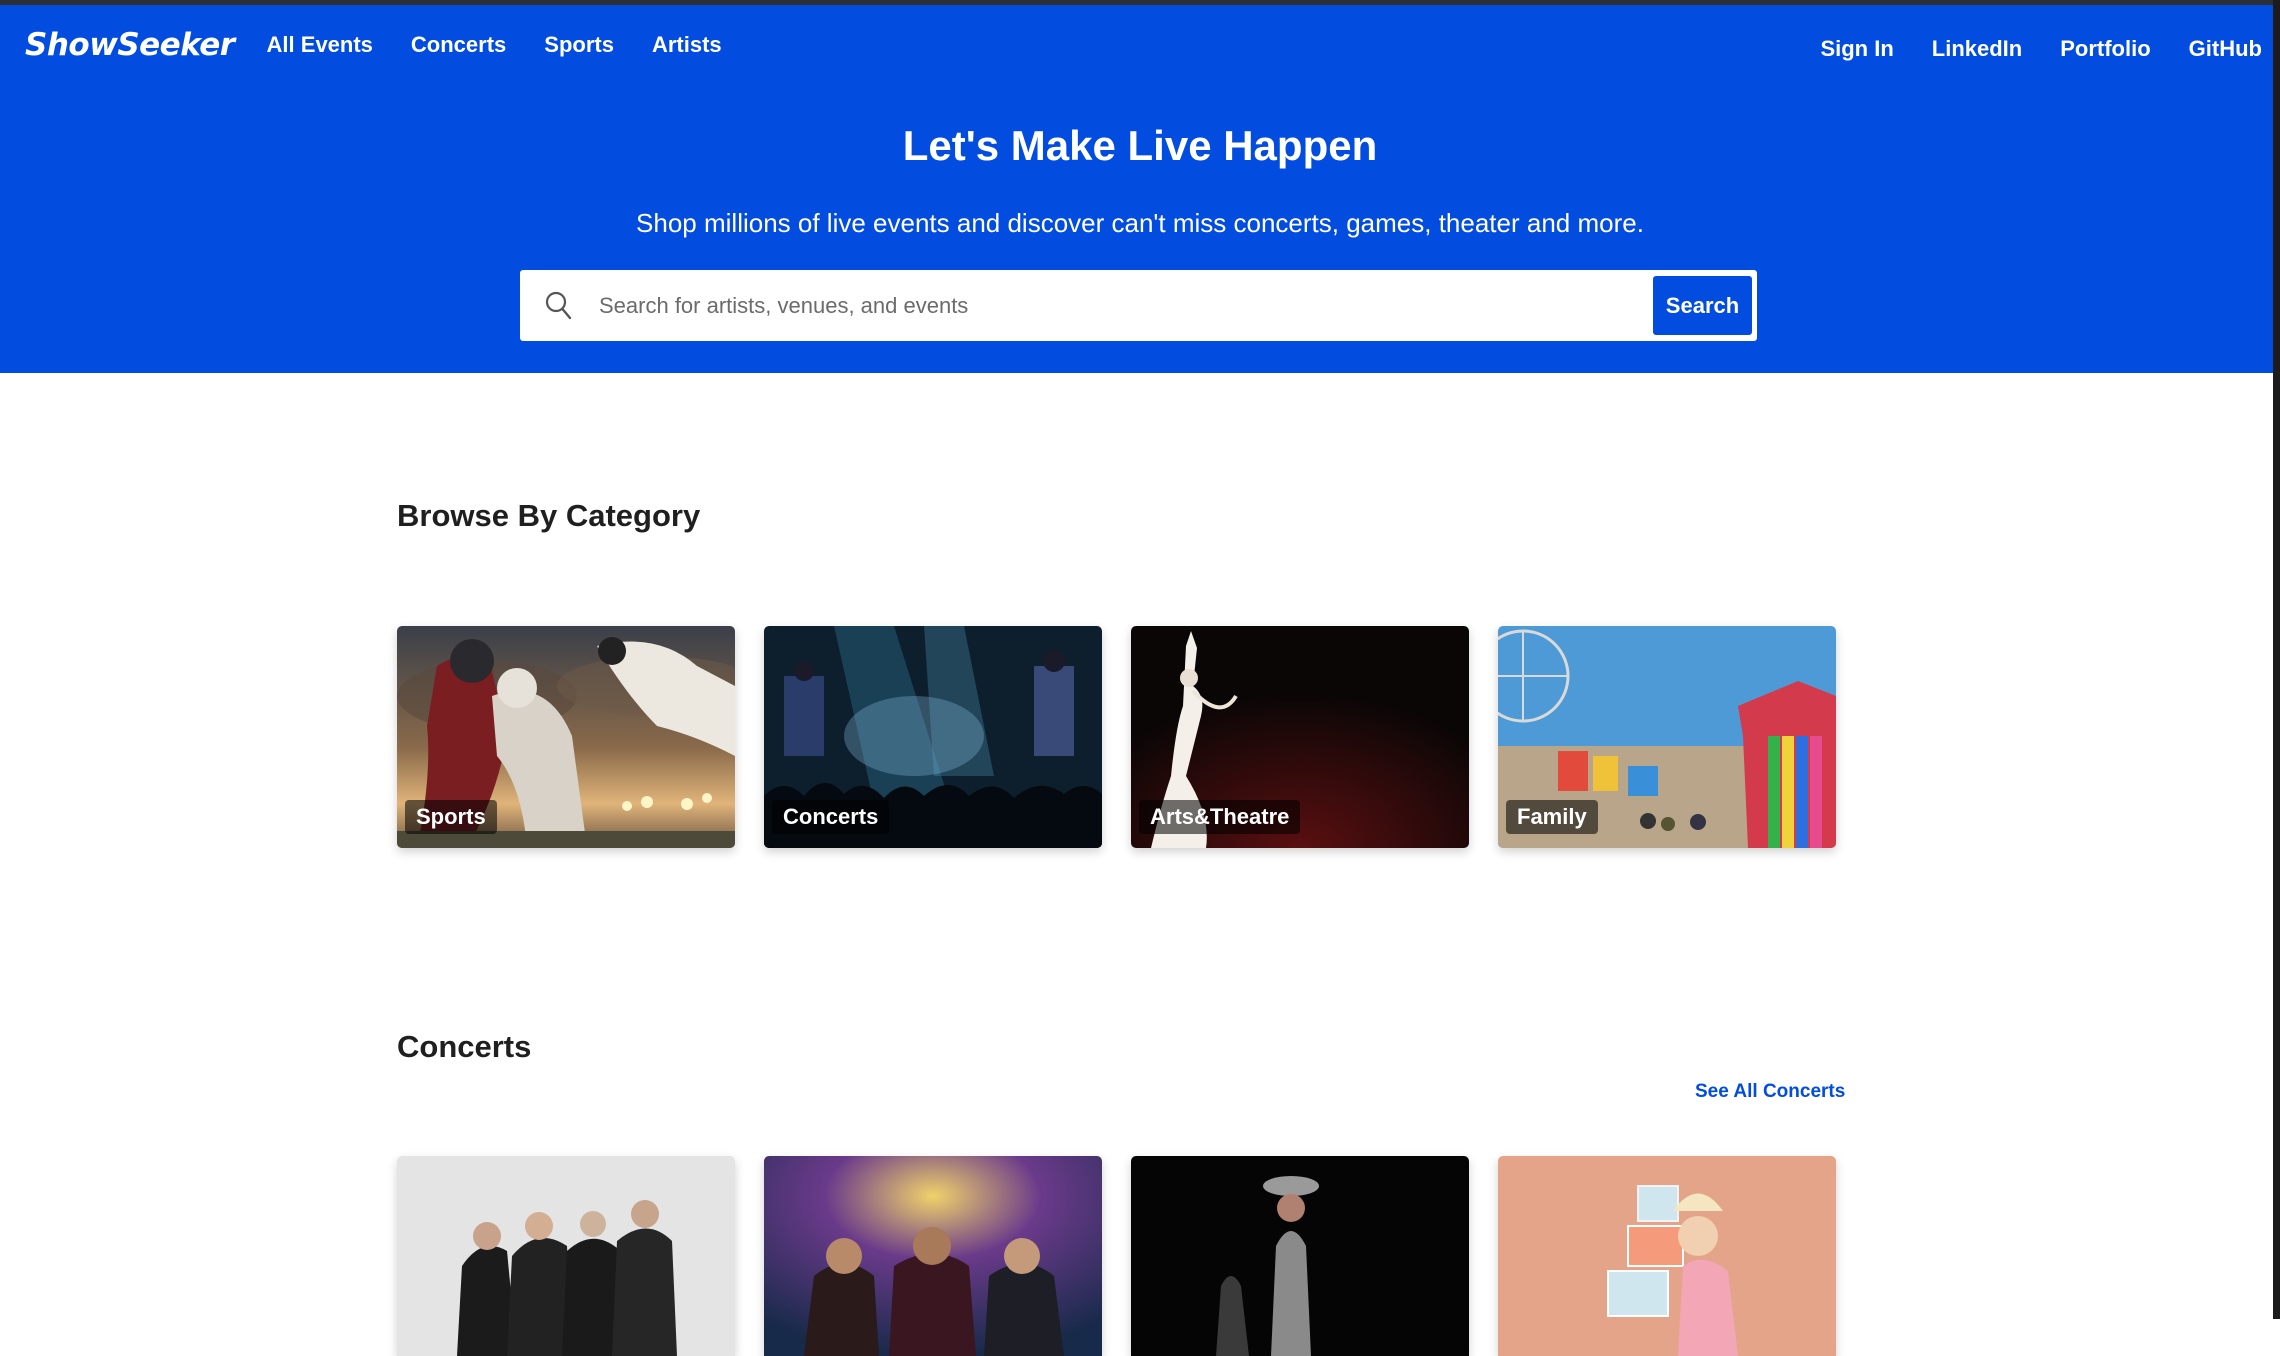 This screenshot has width=2280, height=1356. Describe the element at coordinates (1856, 49) in the screenshot. I see `nav-sign-in: Sign In` at that location.